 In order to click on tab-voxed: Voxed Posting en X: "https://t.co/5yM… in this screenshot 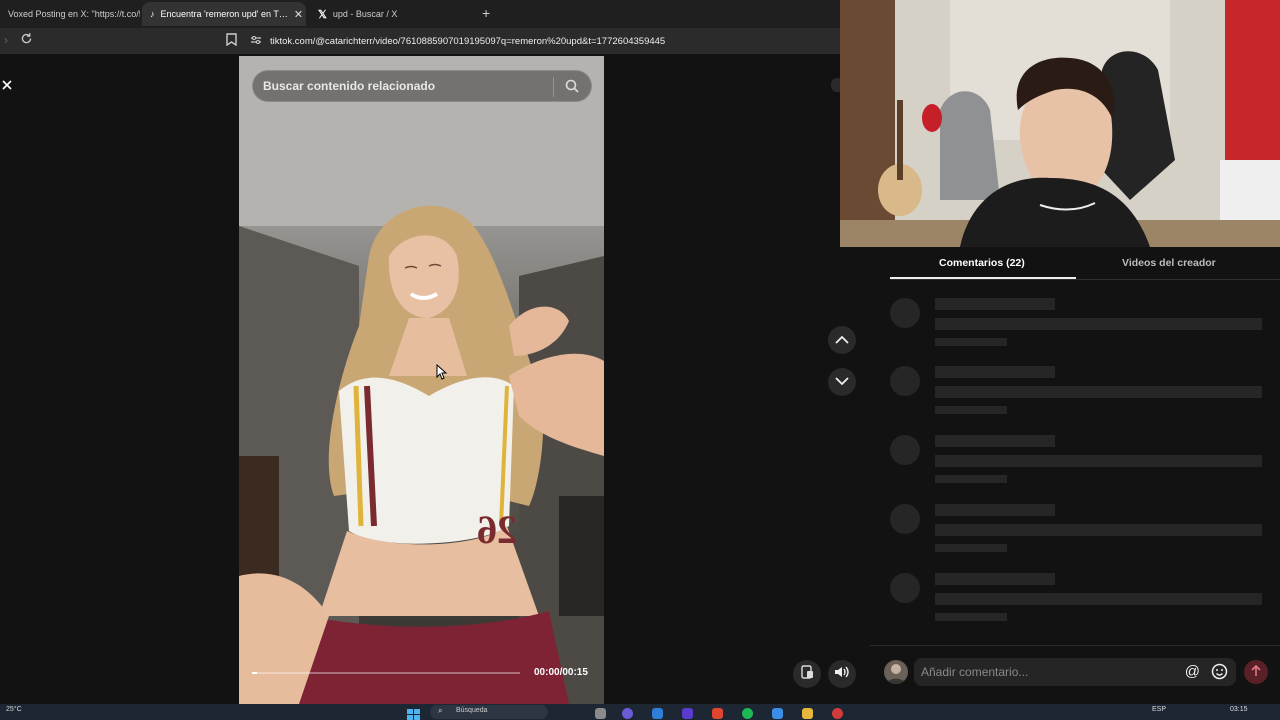, I will do `click(70, 14)`.